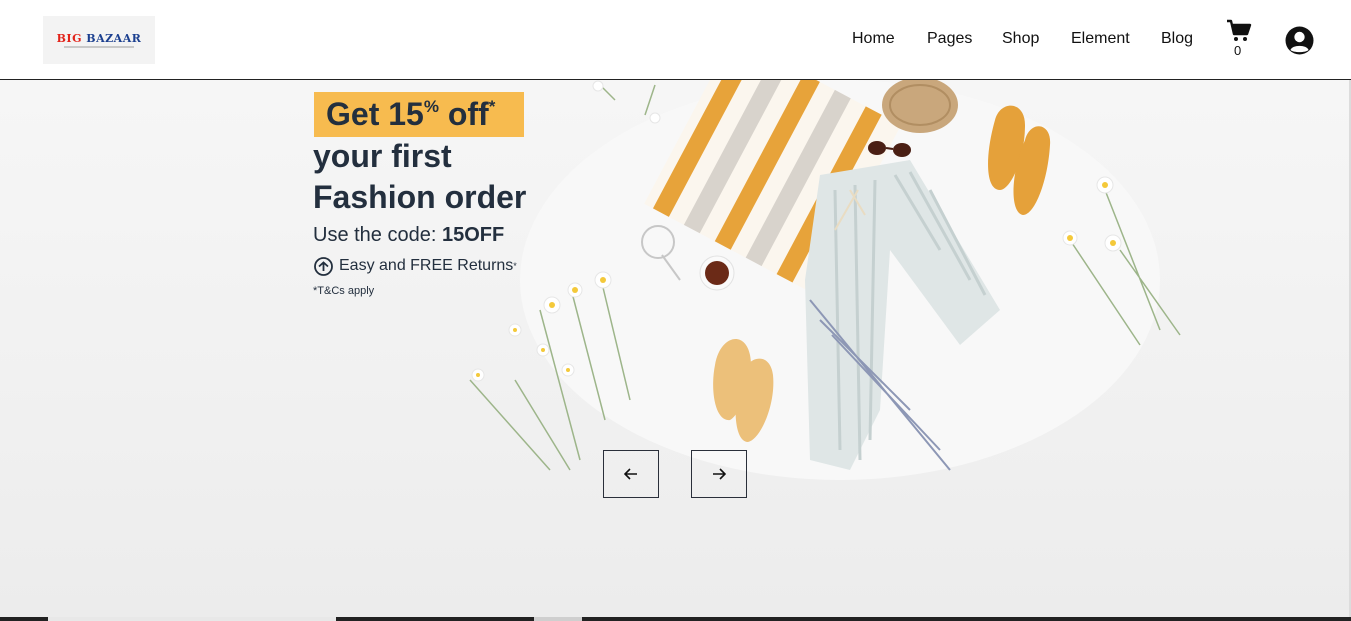 Image resolution: width=1351 pixels, height=621 pixels. Describe the element at coordinates (675, 619) in the screenshot. I see `bottom-divider` at that location.